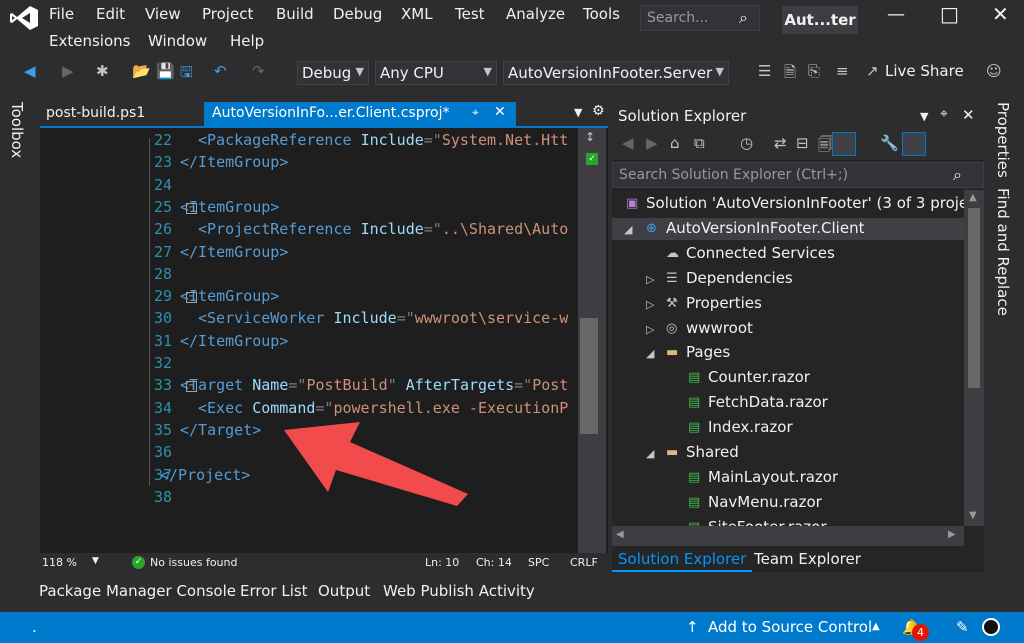  What do you see at coordinates (765, 502) in the screenshot?
I see `tree-item: NavMenu.razor` at bounding box center [765, 502].